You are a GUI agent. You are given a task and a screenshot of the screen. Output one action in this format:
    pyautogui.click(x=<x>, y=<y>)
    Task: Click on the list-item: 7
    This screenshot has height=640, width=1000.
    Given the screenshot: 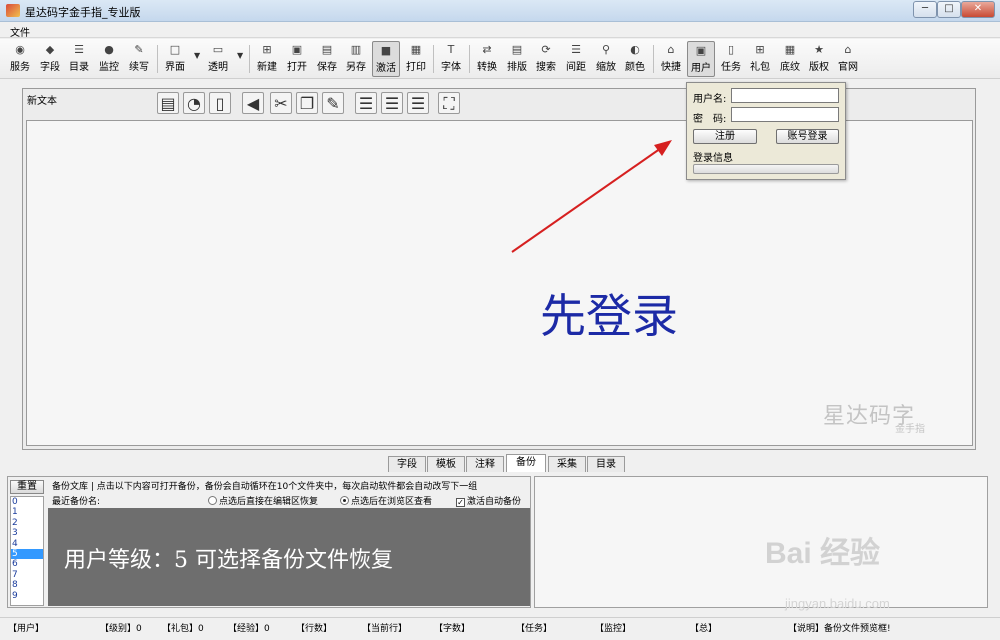 What is the action you would take?
    pyautogui.click(x=27, y=575)
    